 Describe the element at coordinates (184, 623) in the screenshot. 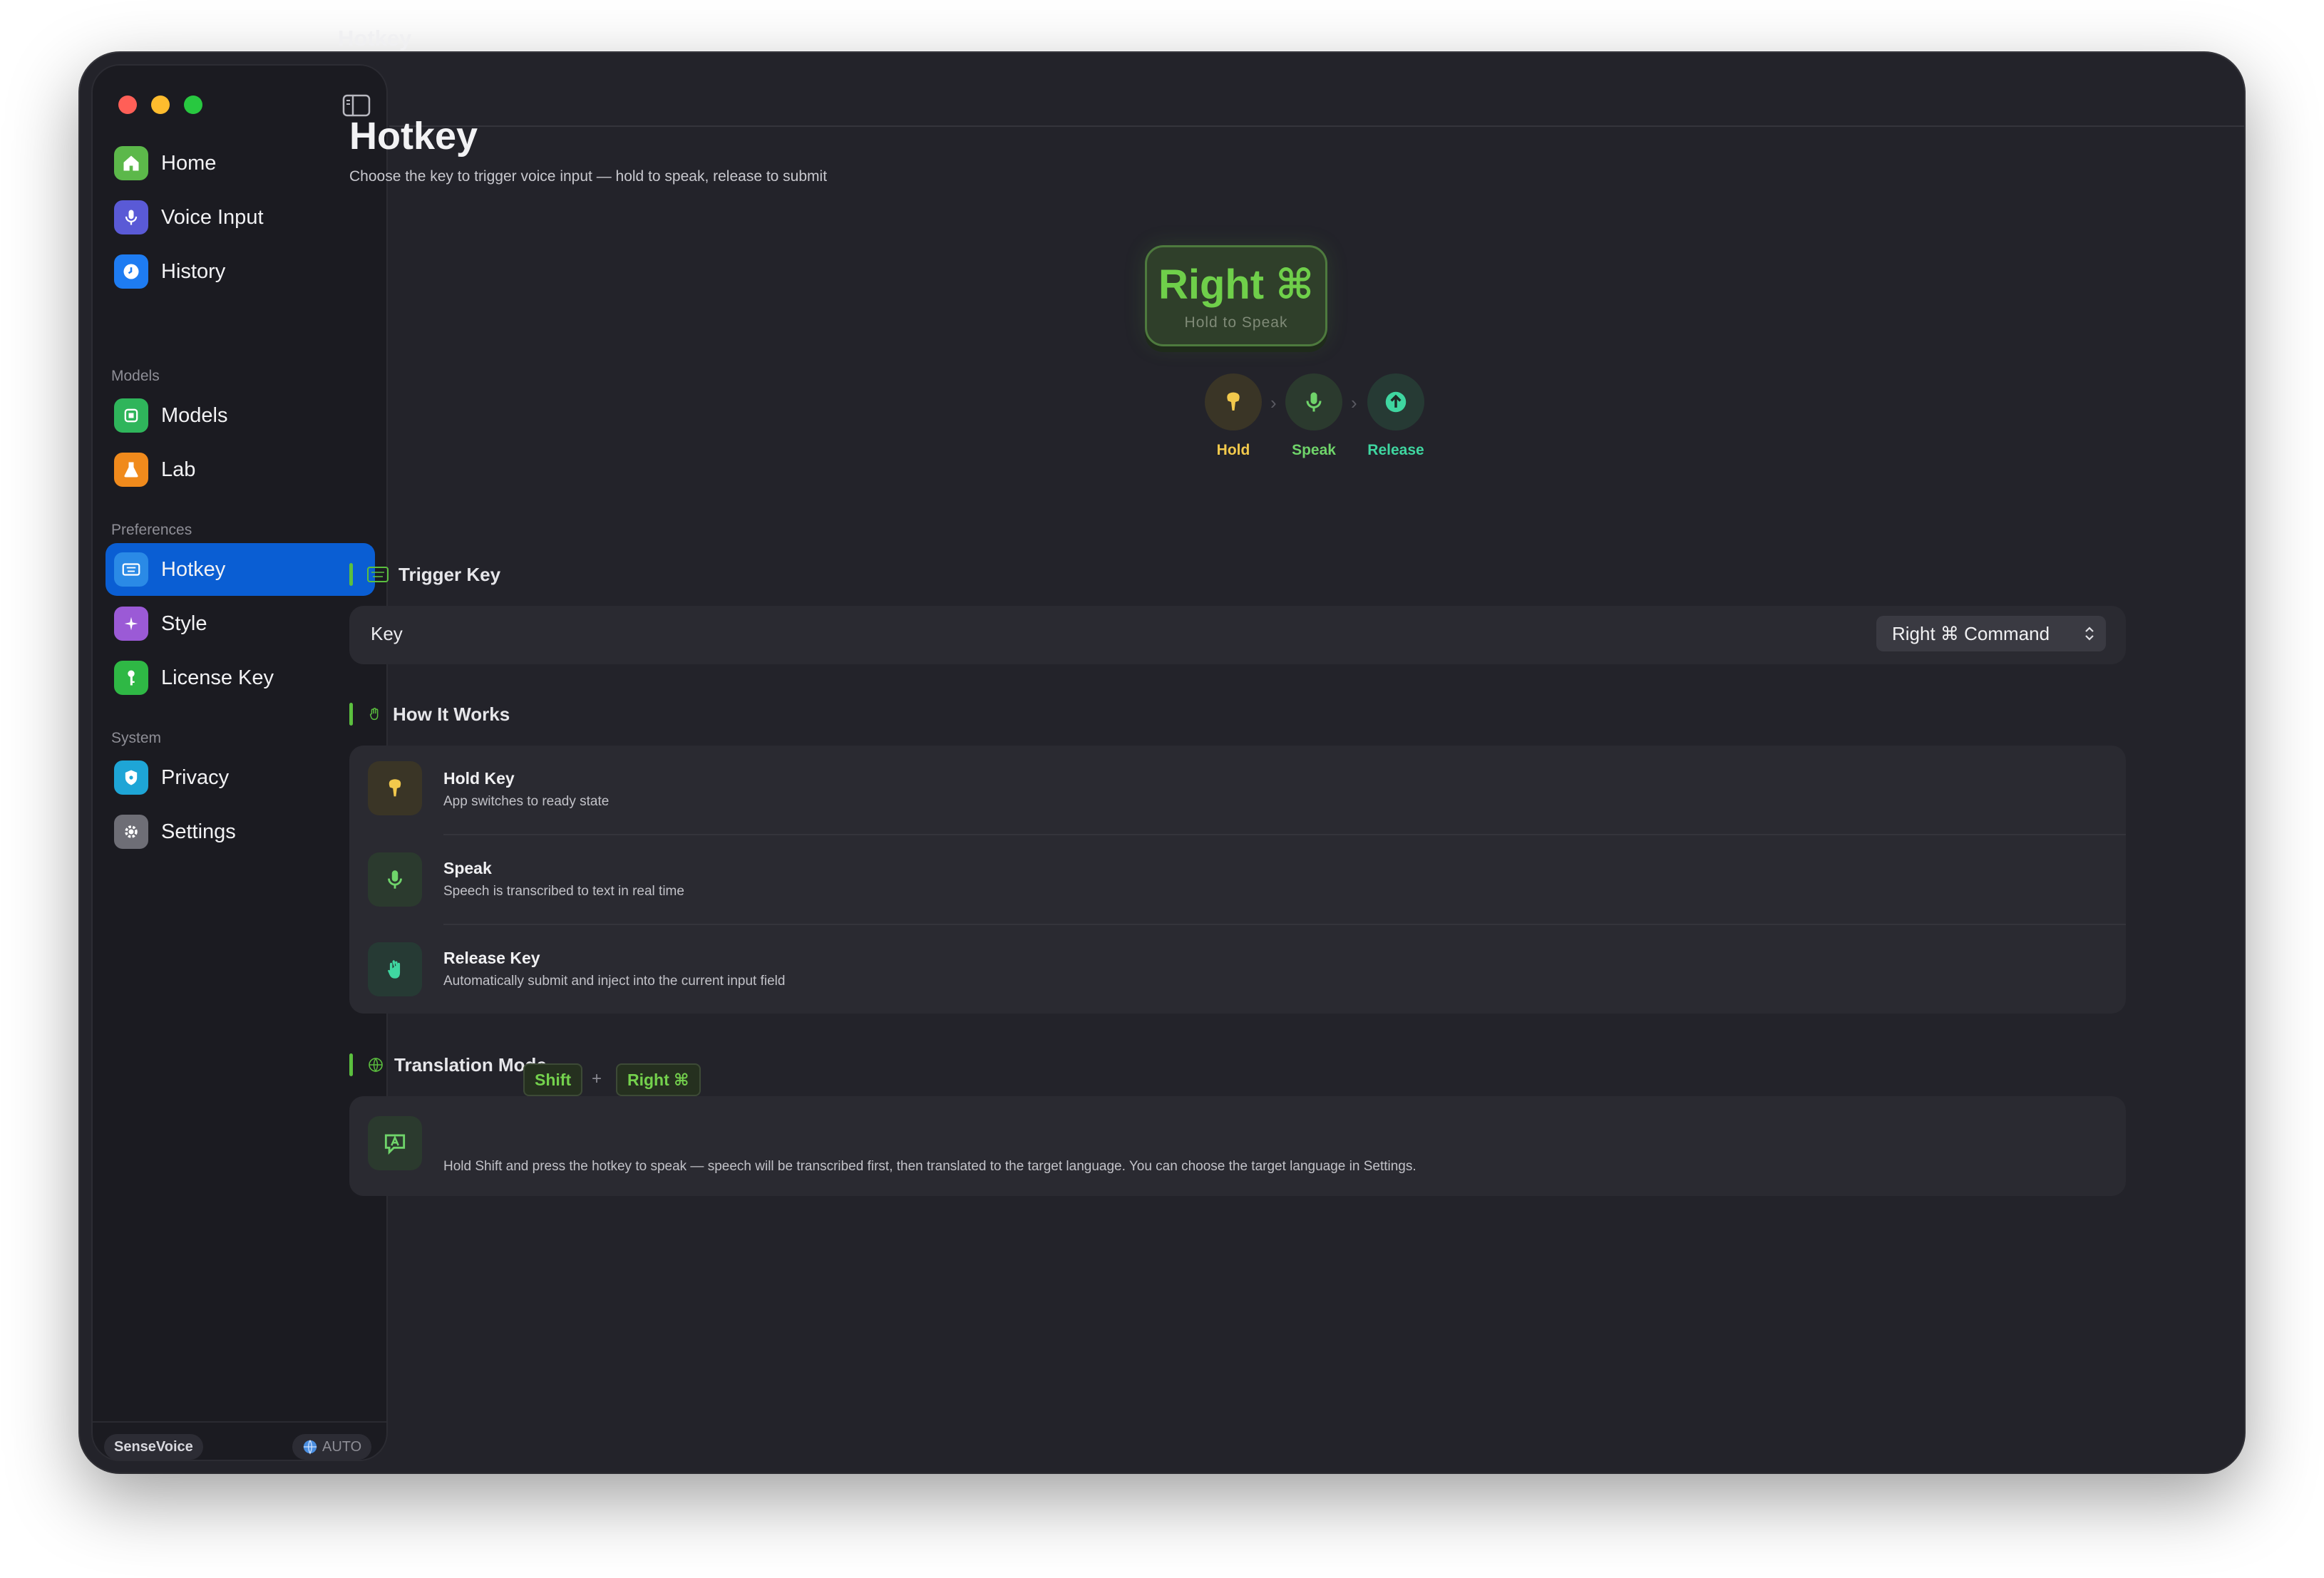

I see `sidebar-item-label: Style` at that location.